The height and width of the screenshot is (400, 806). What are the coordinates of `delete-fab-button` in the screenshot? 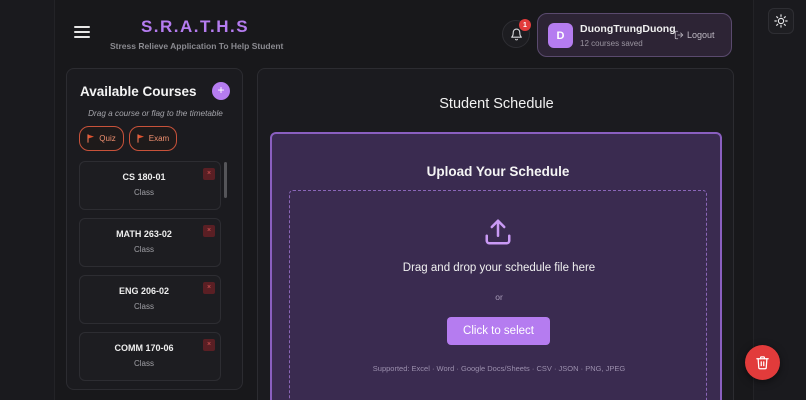 It's located at (762, 362).